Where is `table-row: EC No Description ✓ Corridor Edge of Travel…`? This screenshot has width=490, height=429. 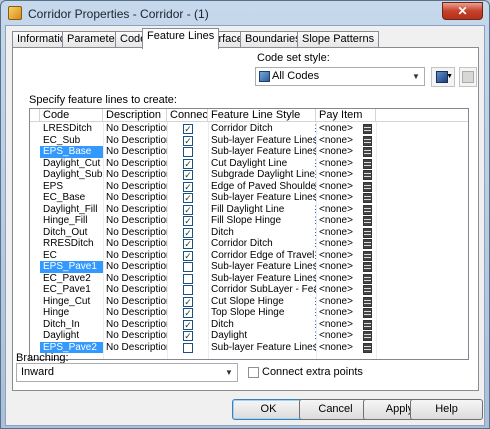 table-row: EC No Description ✓ Corridor Edge of Travel… is located at coordinates (249, 256).